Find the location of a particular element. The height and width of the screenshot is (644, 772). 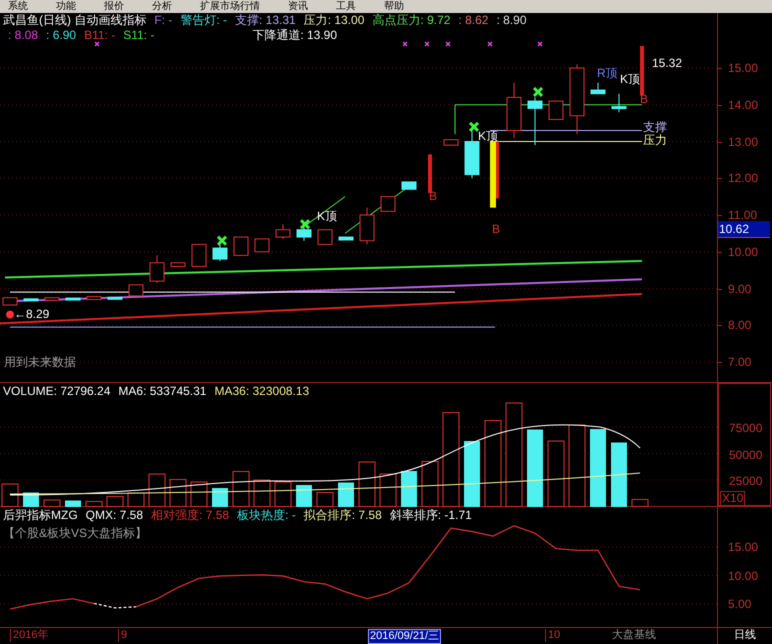

indicator-value: : 8.08 is located at coordinates (23, 35).